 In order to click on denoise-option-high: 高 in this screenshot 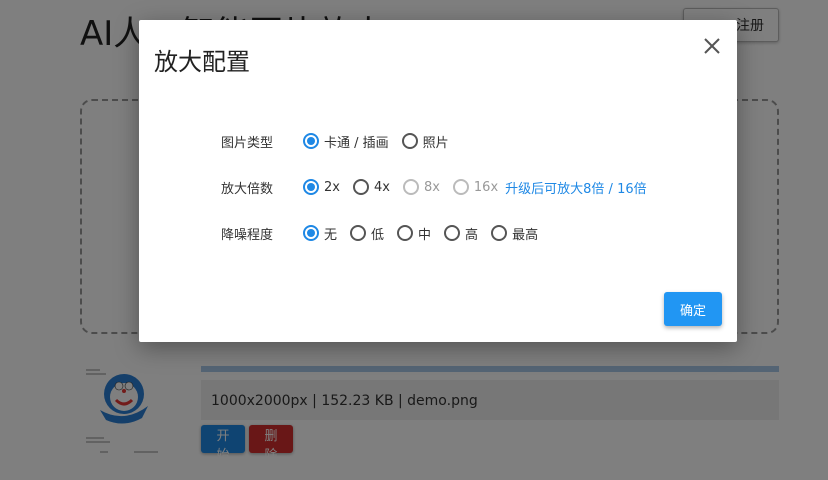, I will do `click(461, 233)`.